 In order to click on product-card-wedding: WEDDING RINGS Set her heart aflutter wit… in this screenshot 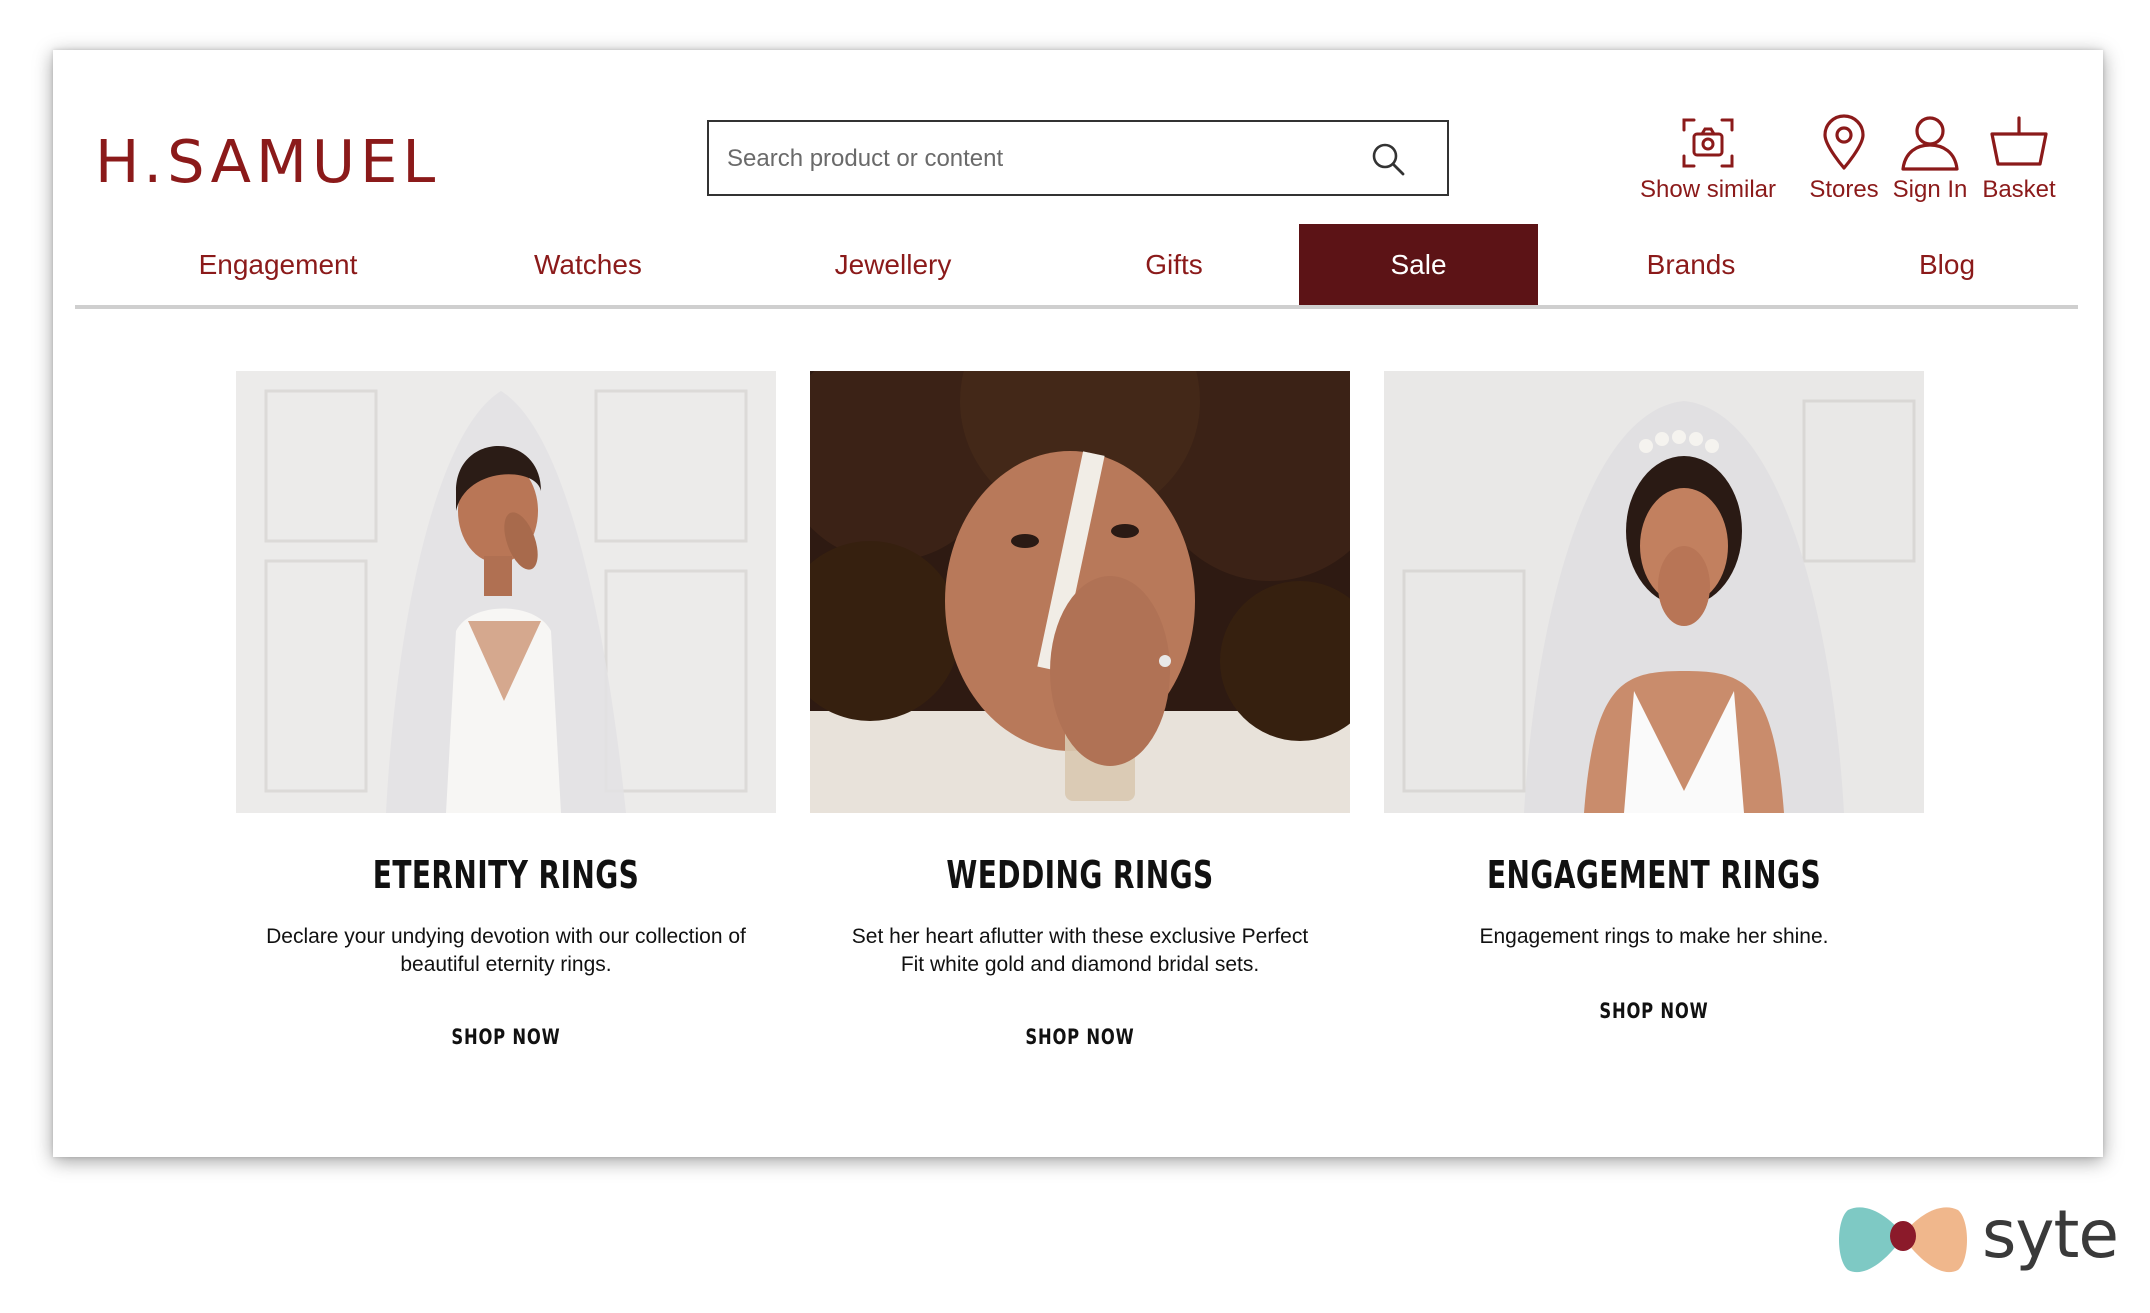, I will do `click(1080, 710)`.